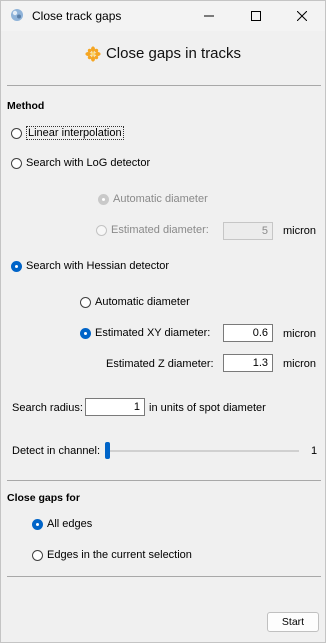 This screenshot has width=326, height=643. I want to click on channel-slider-track, so click(203, 451).